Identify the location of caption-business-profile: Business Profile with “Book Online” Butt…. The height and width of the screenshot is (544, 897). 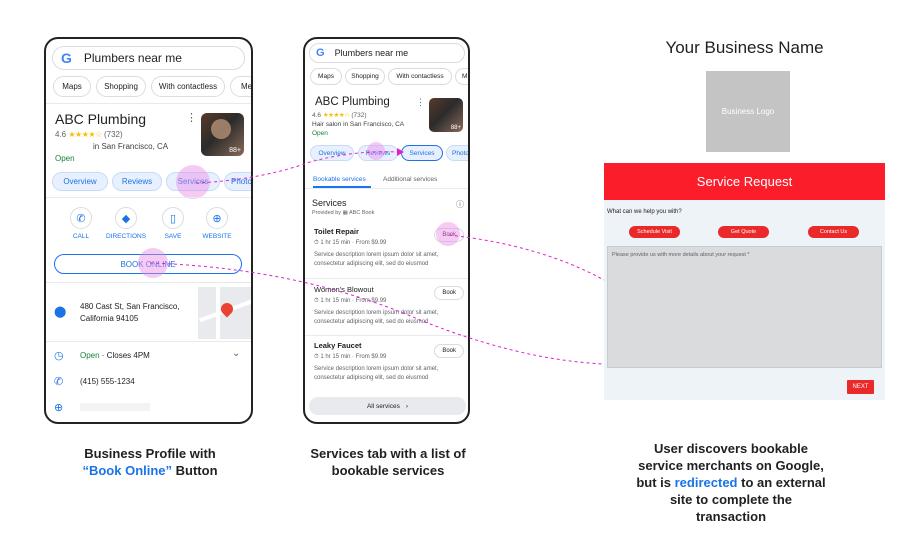
(150, 462).